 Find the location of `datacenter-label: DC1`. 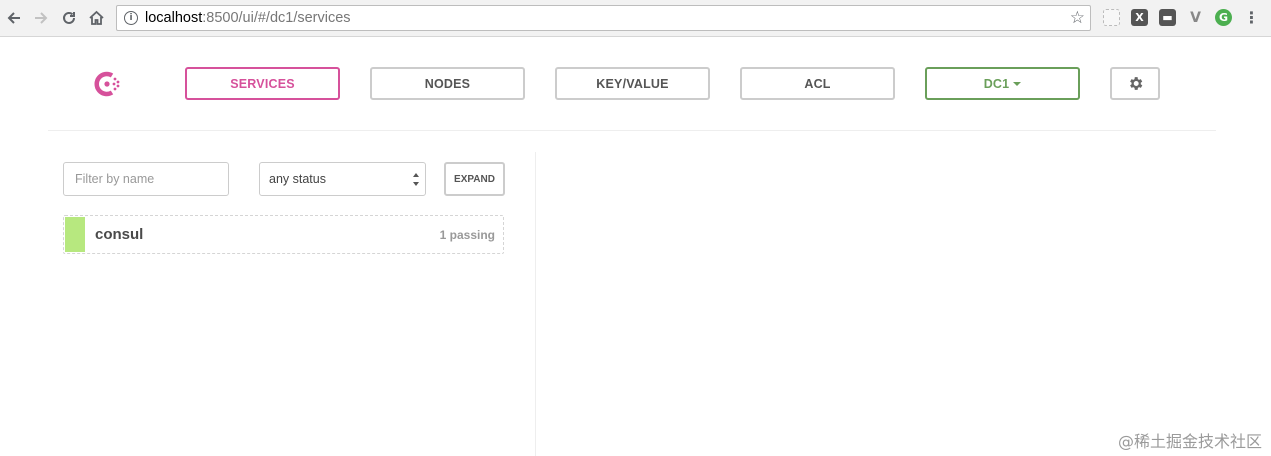

datacenter-label: DC1 is located at coordinates (996, 83).